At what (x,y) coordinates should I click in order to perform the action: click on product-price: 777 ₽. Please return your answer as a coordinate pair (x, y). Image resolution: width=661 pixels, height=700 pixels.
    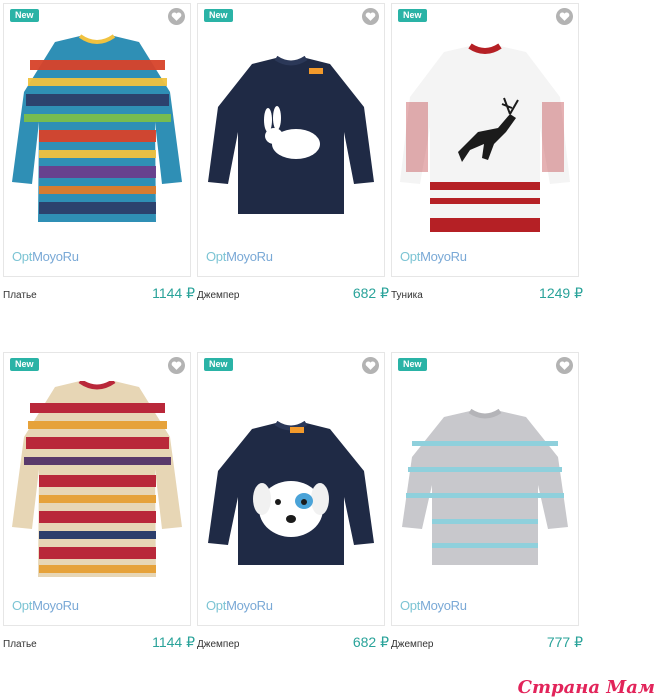
    Looking at the image, I should click on (564, 642).